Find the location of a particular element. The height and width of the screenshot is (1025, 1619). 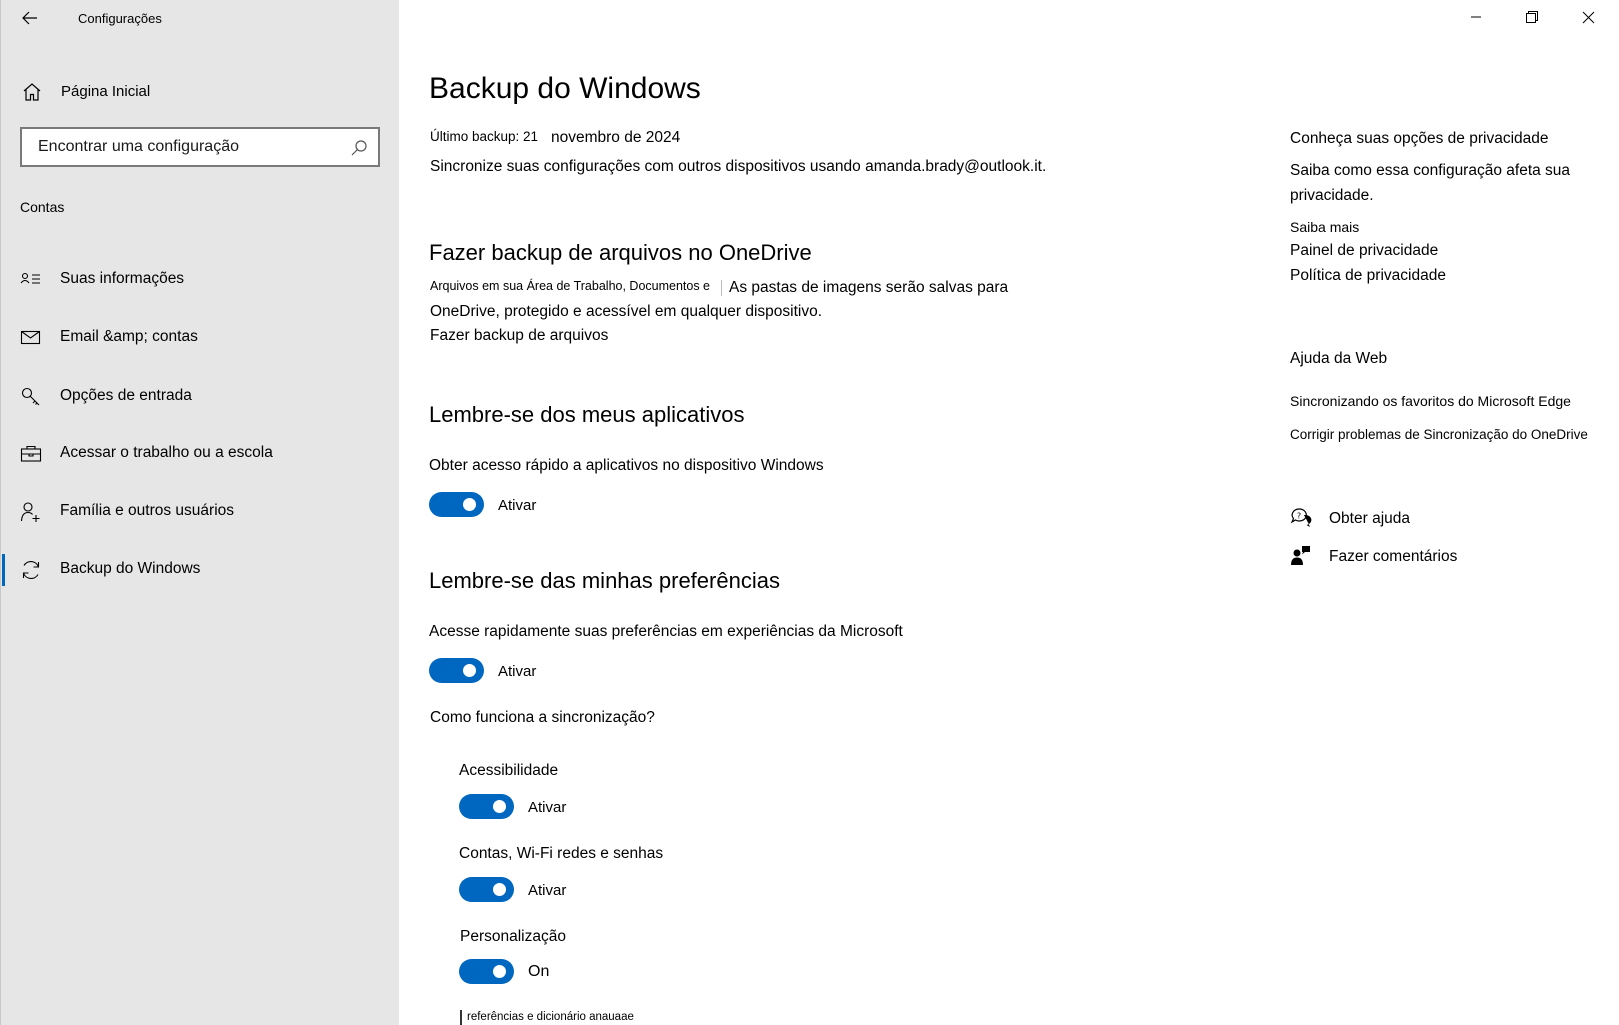

sidebar-item-label: Acessar o trabalho ou a escola is located at coordinates (166, 452).